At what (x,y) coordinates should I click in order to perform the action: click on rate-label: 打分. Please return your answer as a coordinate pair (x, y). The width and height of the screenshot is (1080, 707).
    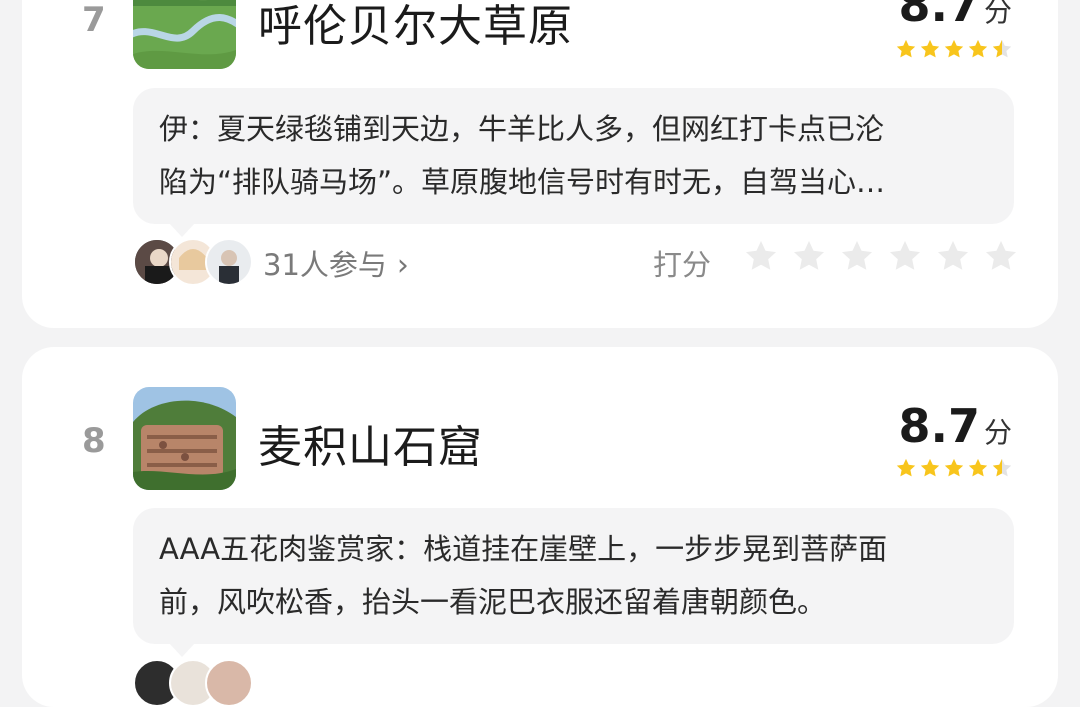
    Looking at the image, I should click on (682, 265).